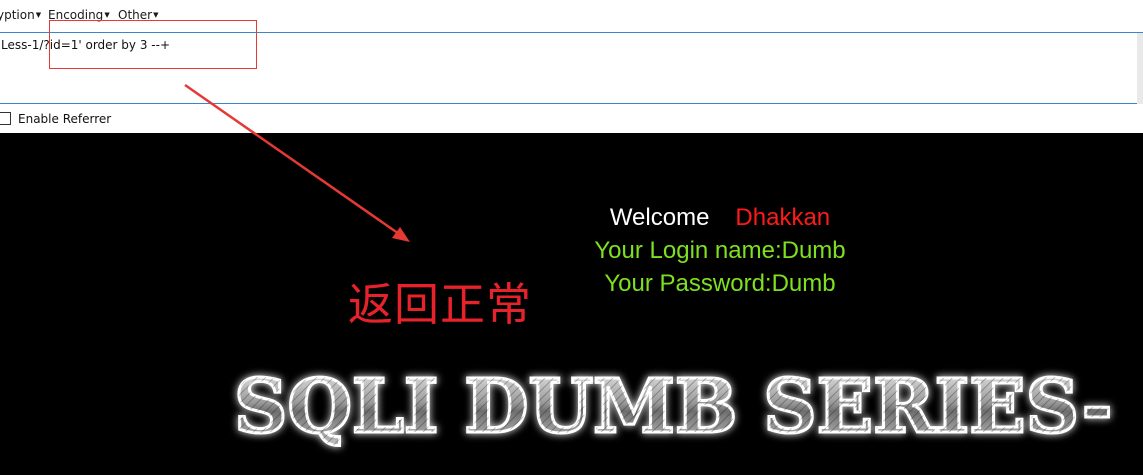 The width and height of the screenshot is (1143, 475). I want to click on sqli-dumb-series-banner: SQLI DUMB SERIES- SQLI DUMB SERIES-, so click(673, 407).